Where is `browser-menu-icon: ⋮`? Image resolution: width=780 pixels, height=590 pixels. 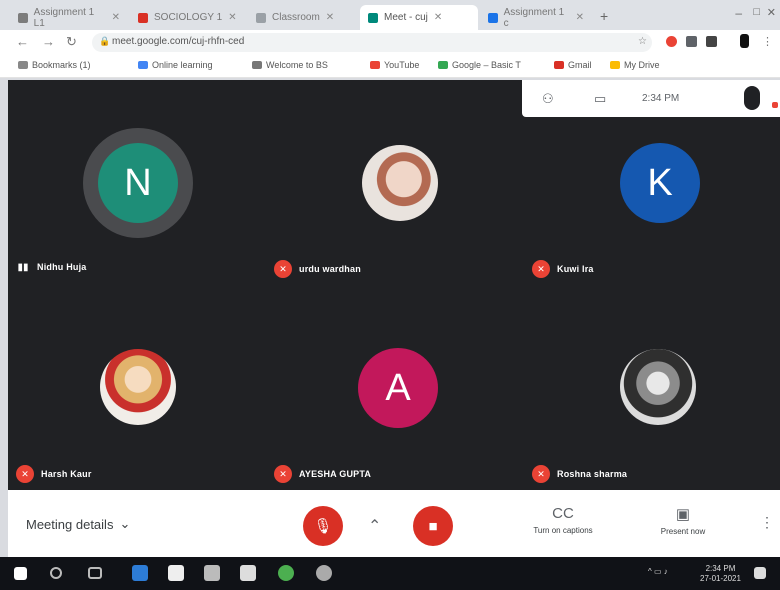 browser-menu-icon: ⋮ is located at coordinates (767, 41).